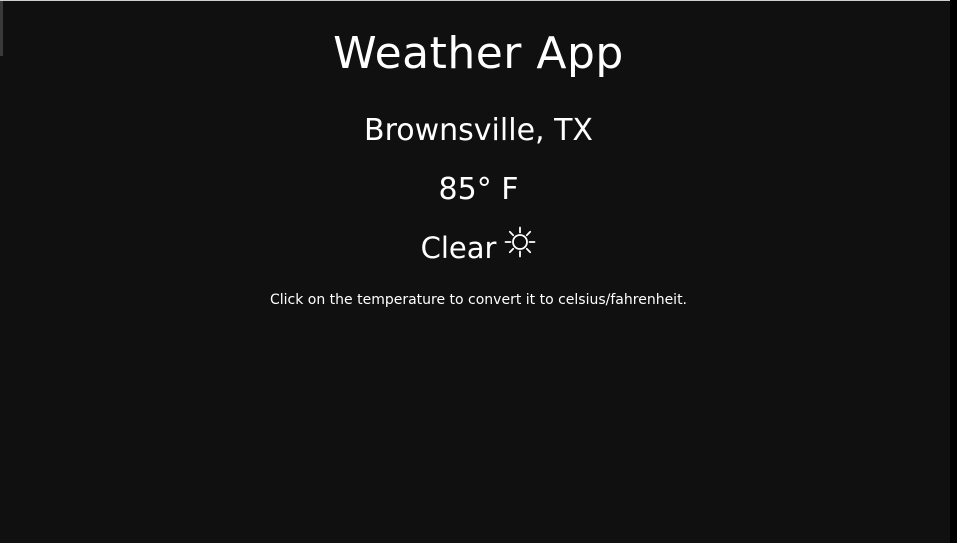  What do you see at coordinates (478, 53) in the screenshot?
I see `app-title: Weather App` at bounding box center [478, 53].